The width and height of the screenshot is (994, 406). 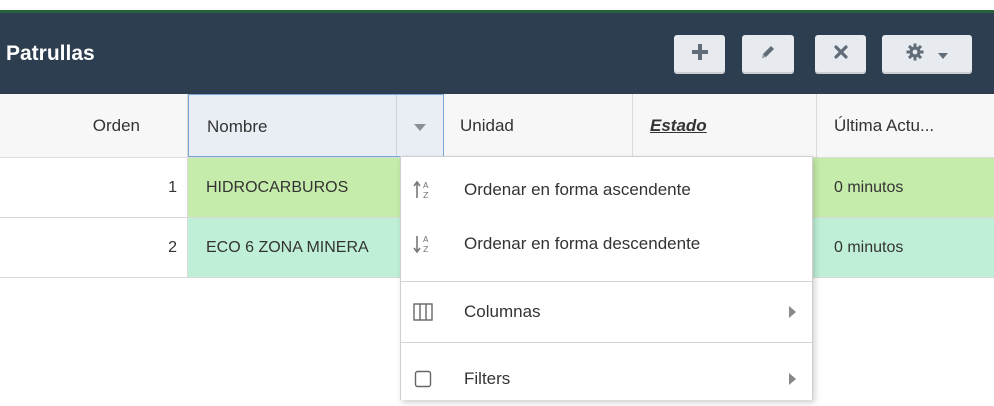 I want to click on cell-orden: 2, so click(x=94, y=247).